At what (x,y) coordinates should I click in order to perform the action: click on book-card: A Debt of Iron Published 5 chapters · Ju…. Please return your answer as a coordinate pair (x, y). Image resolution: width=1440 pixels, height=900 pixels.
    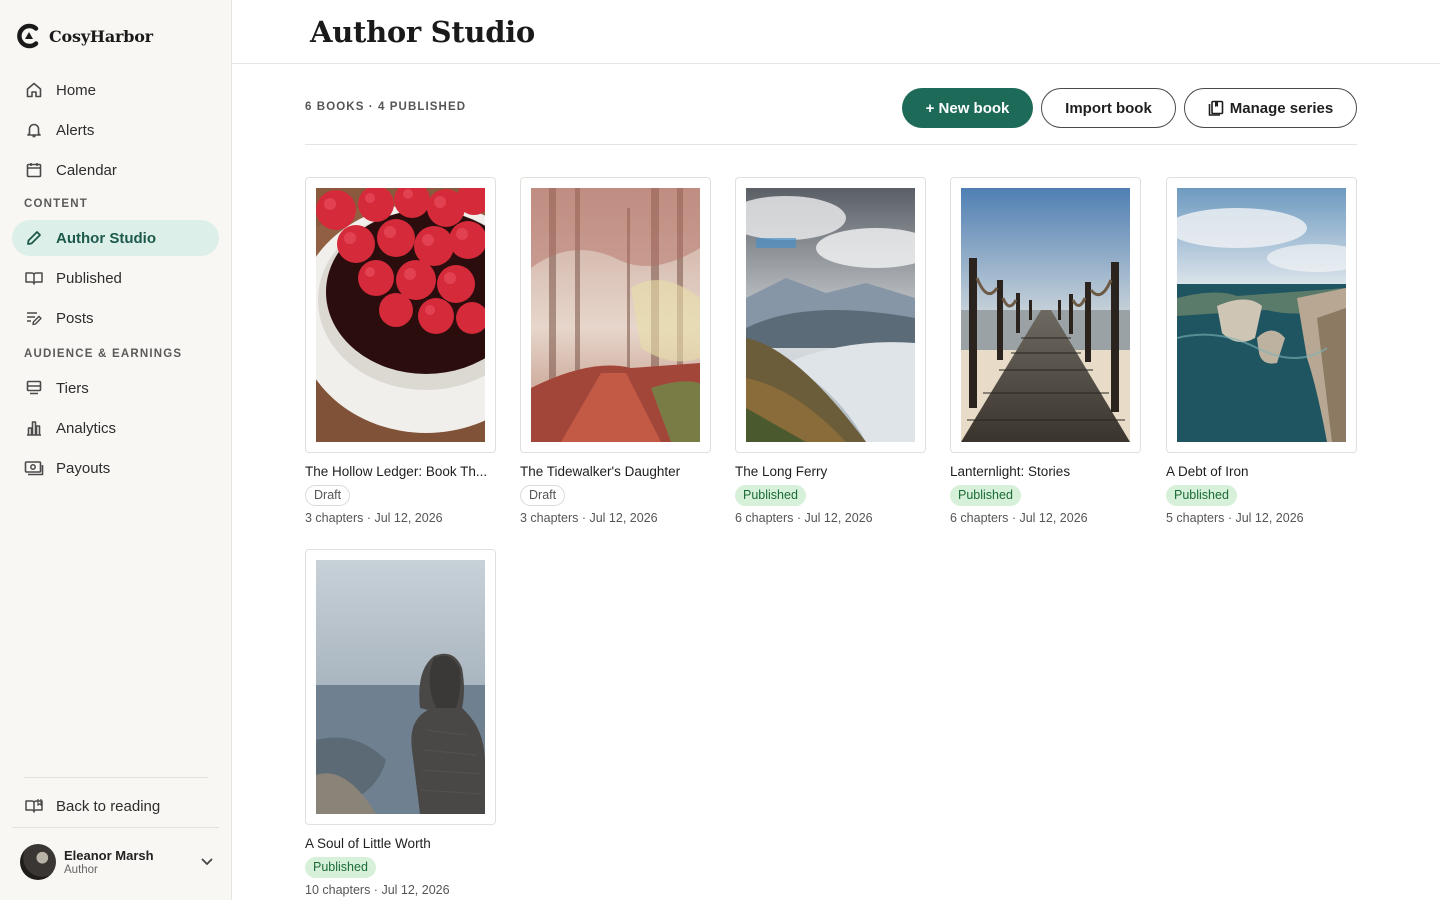
    Looking at the image, I should click on (1262, 351).